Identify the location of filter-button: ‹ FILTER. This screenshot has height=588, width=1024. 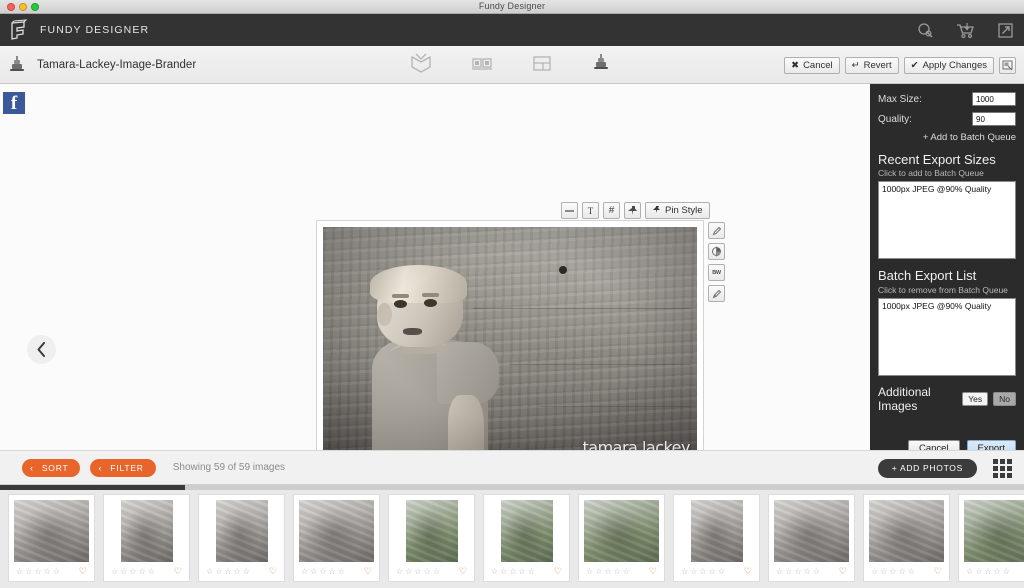
(123, 467).